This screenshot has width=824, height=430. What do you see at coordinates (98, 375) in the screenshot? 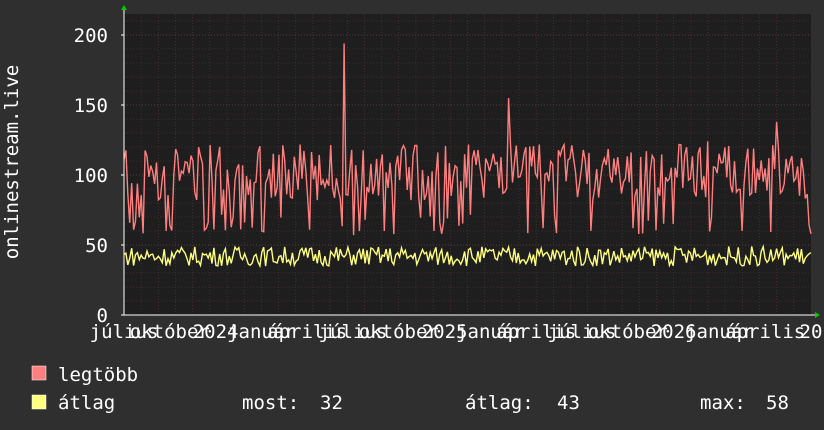
I see `legend-label-legtobb: legtöbb` at bounding box center [98, 375].